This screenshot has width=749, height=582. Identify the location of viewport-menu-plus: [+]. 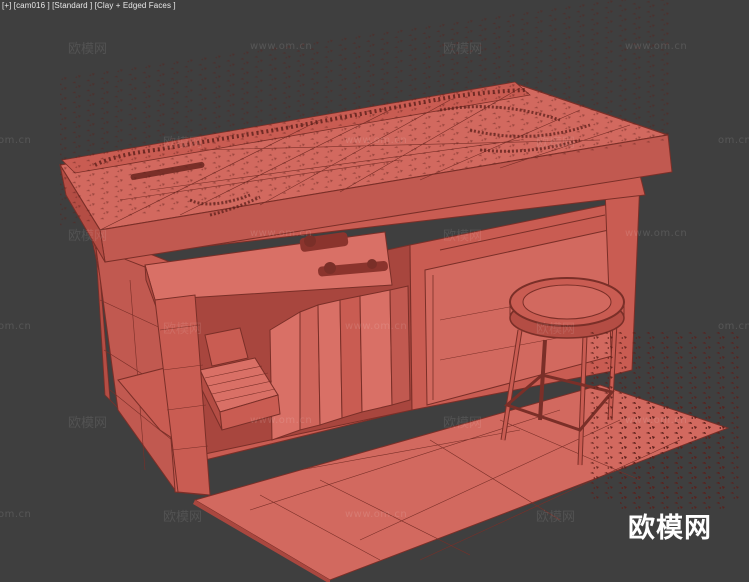
(6, 5).